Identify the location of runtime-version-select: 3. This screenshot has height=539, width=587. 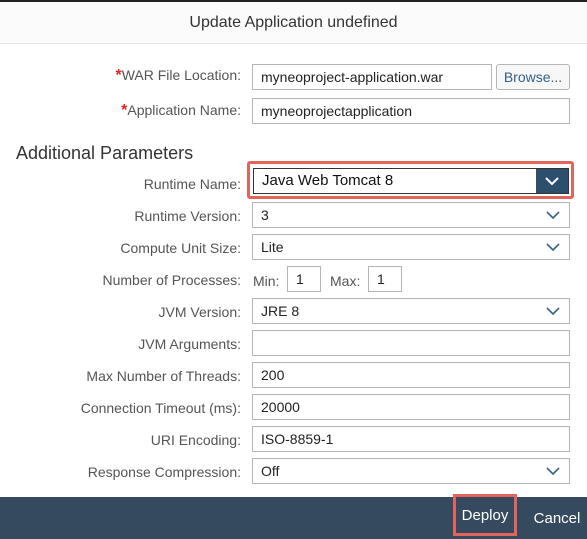
(411, 215).